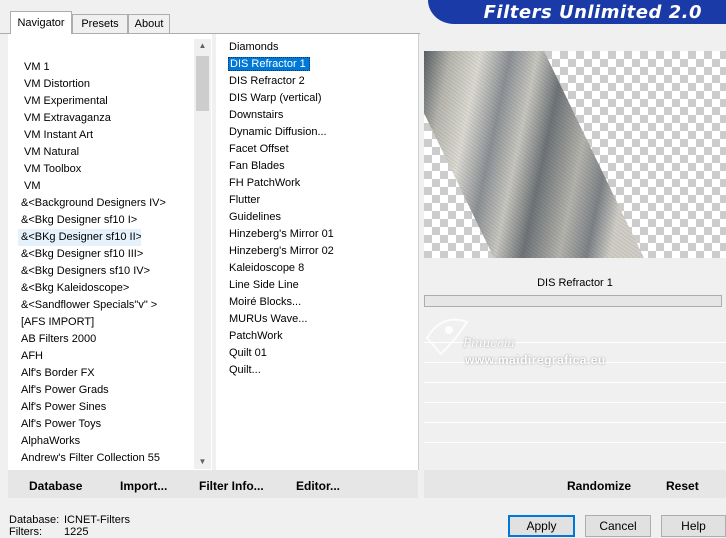  I want to click on category-item: AB Filters 2000, so click(109, 339).